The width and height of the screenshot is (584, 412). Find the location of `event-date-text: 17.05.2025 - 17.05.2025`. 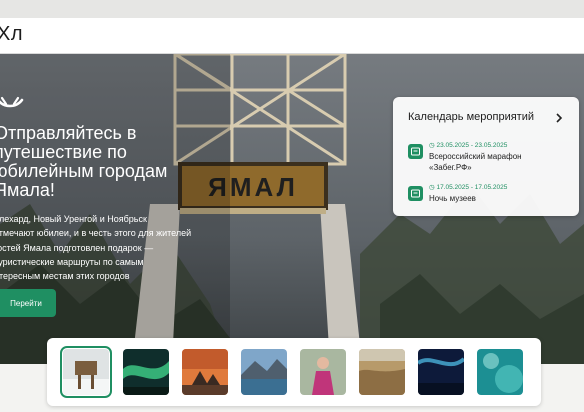

event-date-text: 17.05.2025 - 17.05.2025 is located at coordinates (472, 187).